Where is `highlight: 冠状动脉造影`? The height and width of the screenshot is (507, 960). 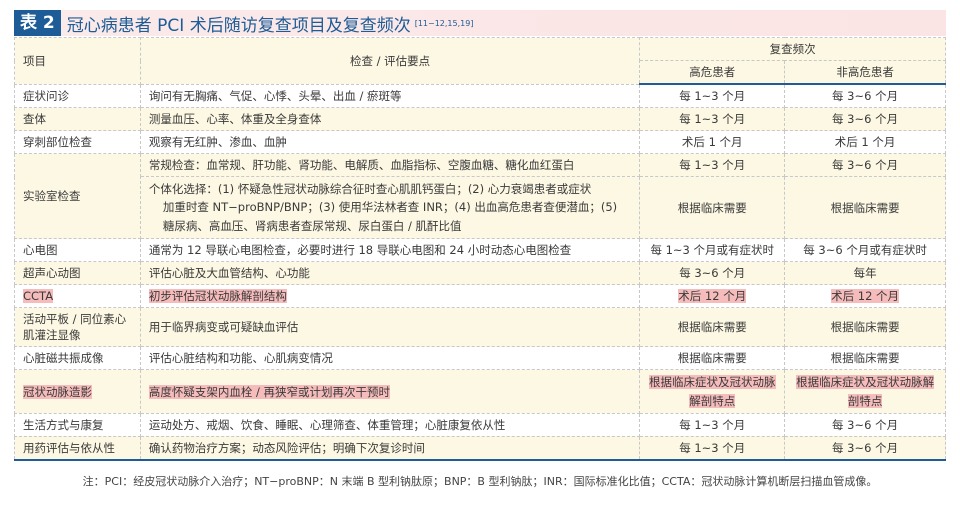
highlight: 冠状动脉造影 is located at coordinates (57, 391).